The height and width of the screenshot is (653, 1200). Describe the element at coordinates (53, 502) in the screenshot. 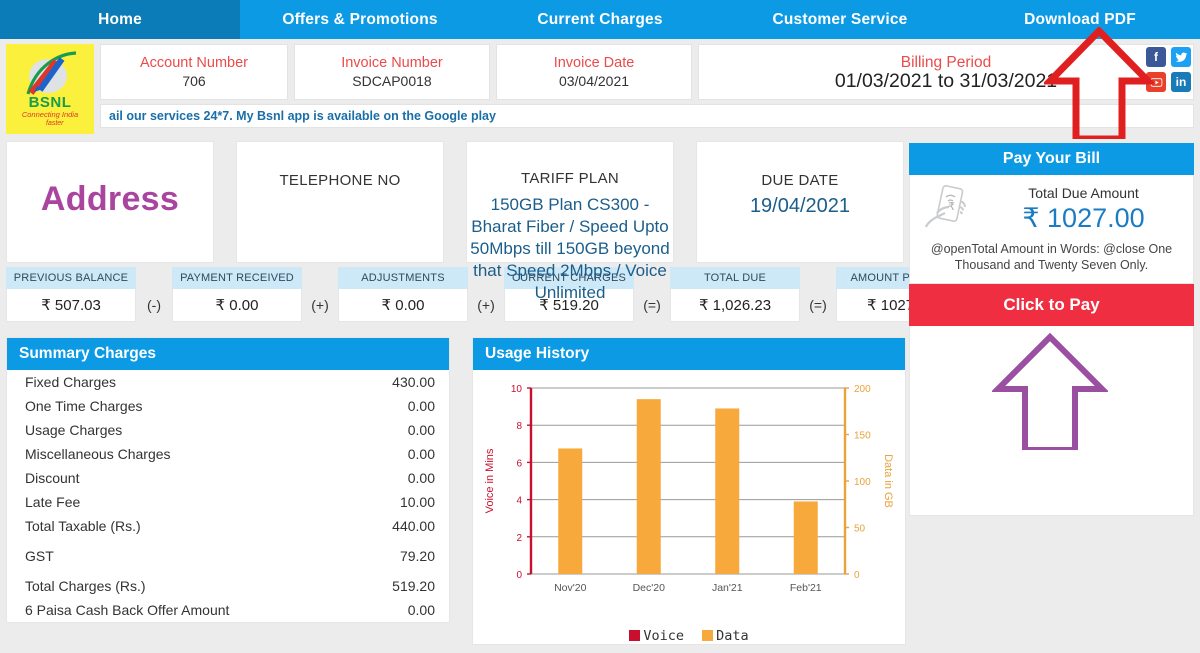

I see `summary-row-label: Late Fee` at that location.